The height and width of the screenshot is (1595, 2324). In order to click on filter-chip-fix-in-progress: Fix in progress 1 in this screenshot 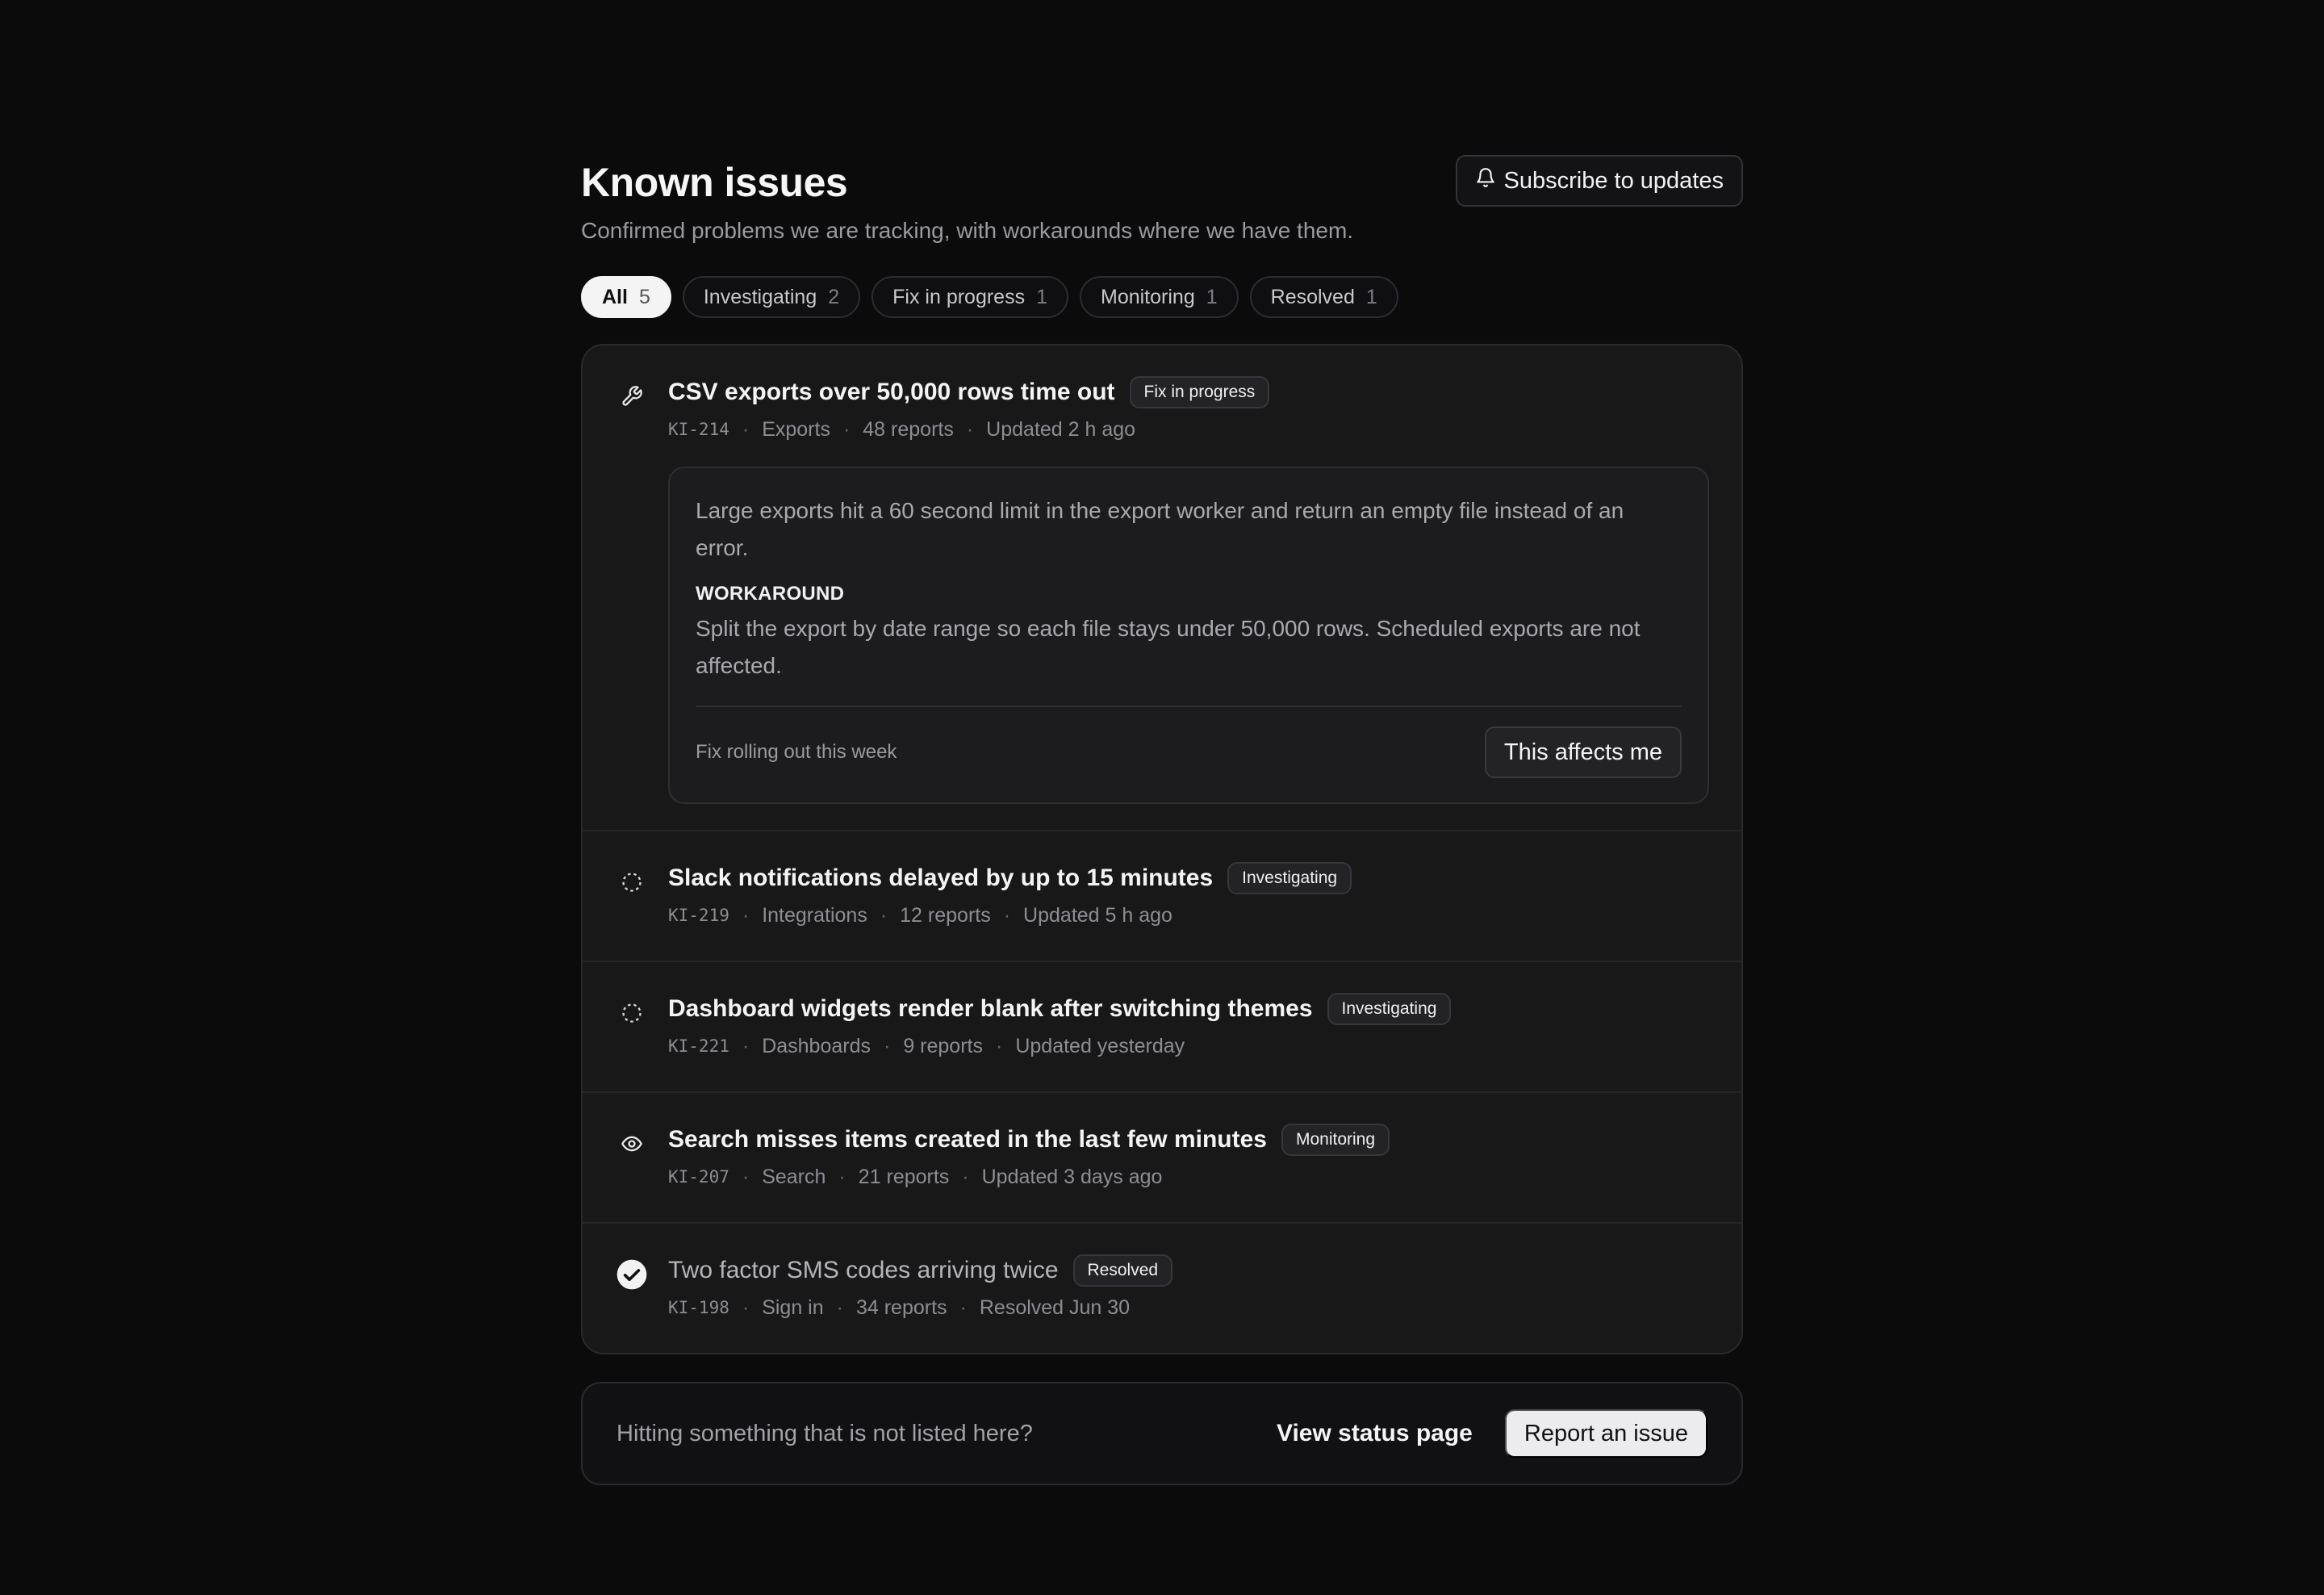, I will do `click(970, 297)`.